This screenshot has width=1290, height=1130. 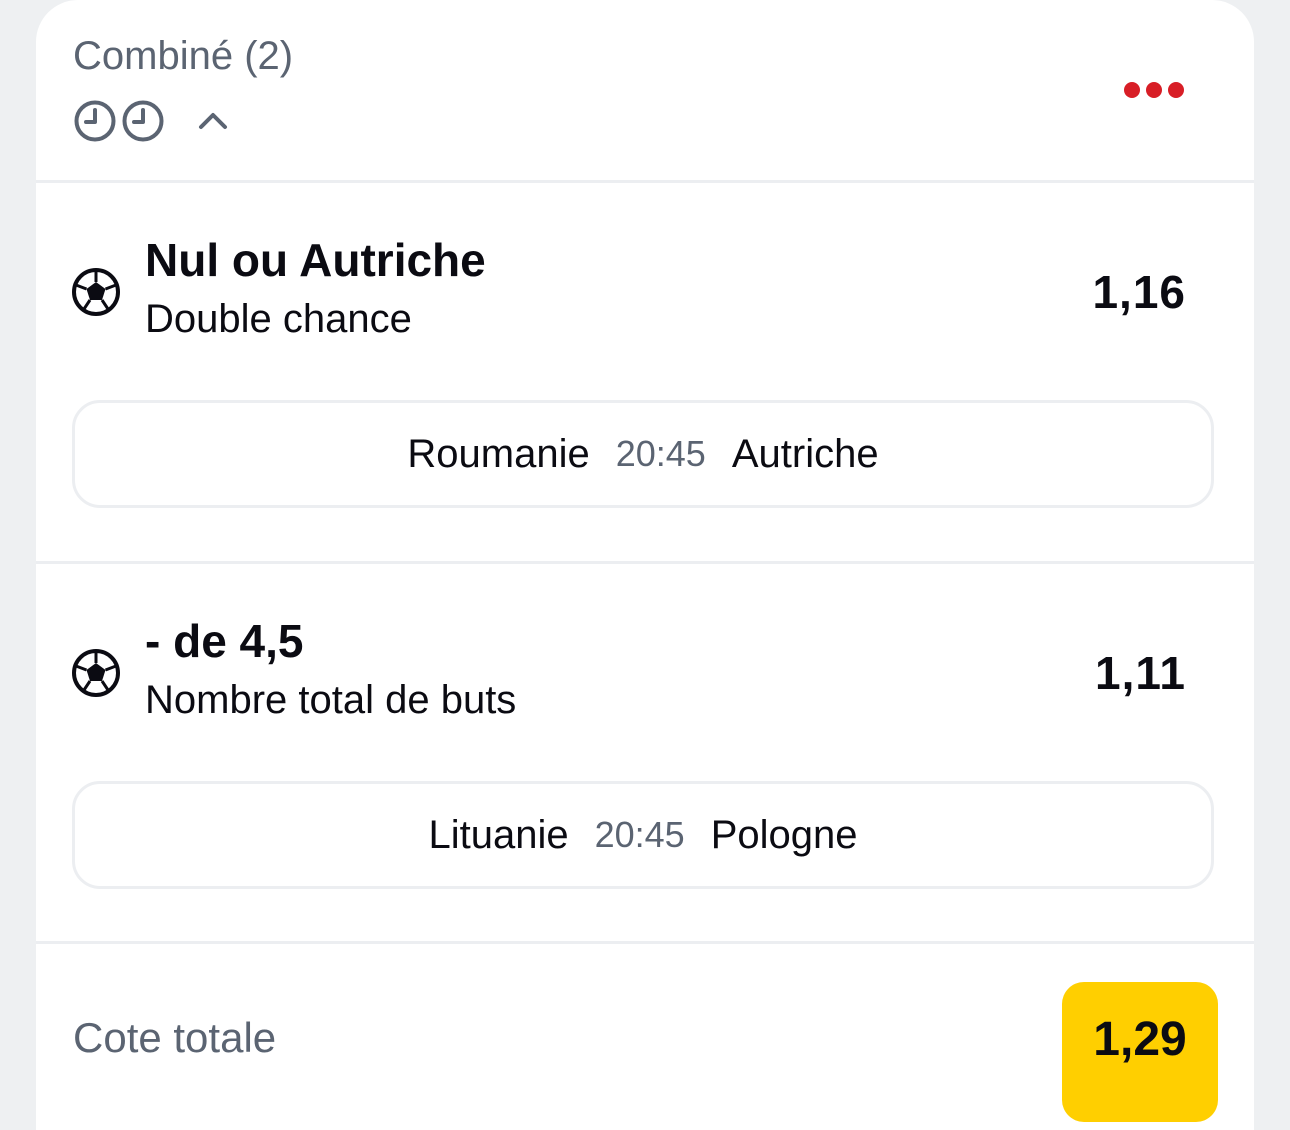 I want to click on more-options-button, so click(x=1154, y=90).